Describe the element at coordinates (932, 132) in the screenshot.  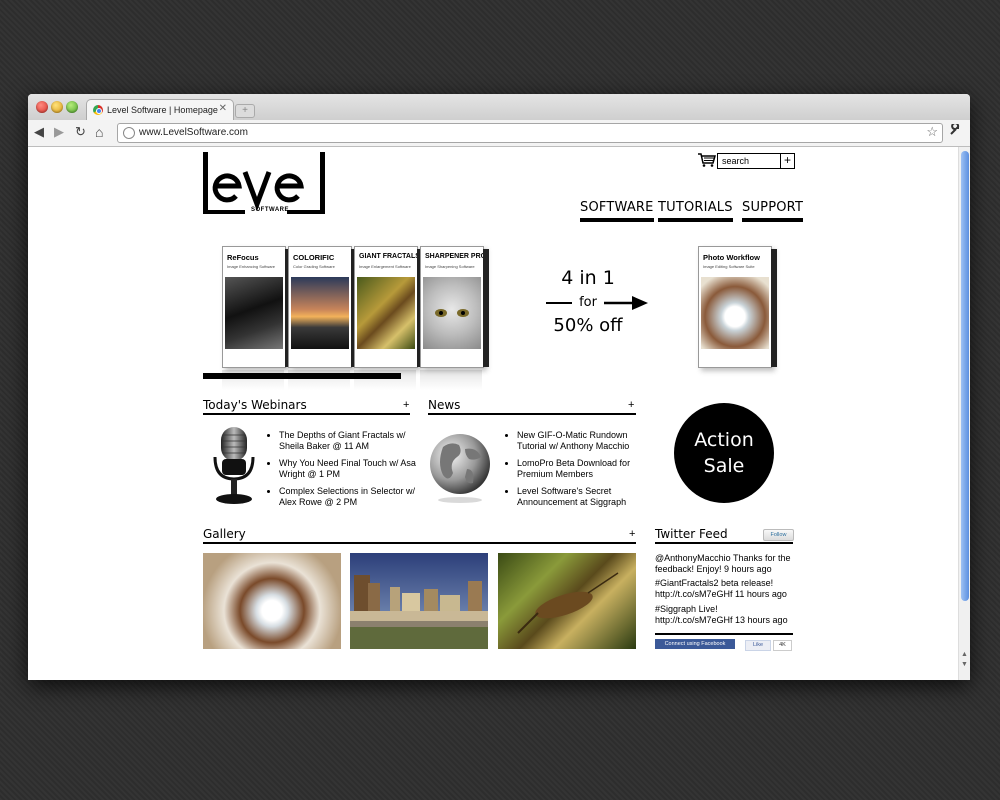
I see `bookmark-star-icon: ☆` at that location.